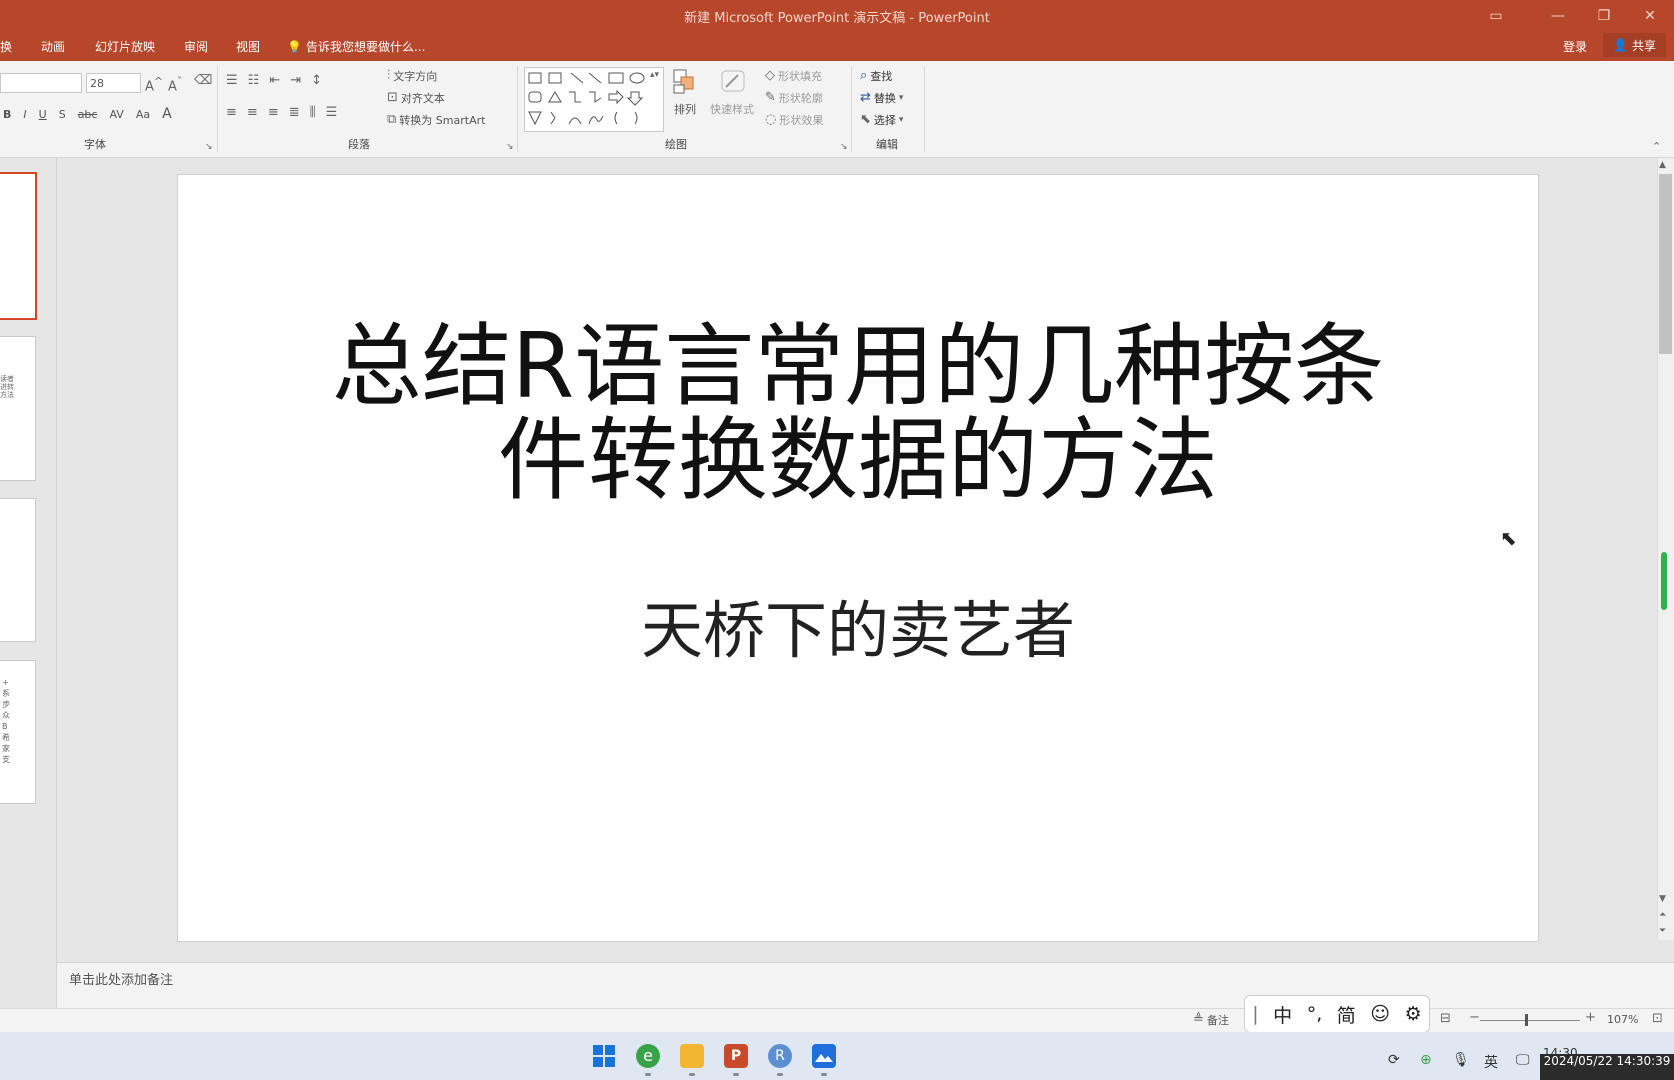 The height and width of the screenshot is (1080, 1674). What do you see at coordinates (62, 114) in the screenshot?
I see `shadow-button: S` at bounding box center [62, 114].